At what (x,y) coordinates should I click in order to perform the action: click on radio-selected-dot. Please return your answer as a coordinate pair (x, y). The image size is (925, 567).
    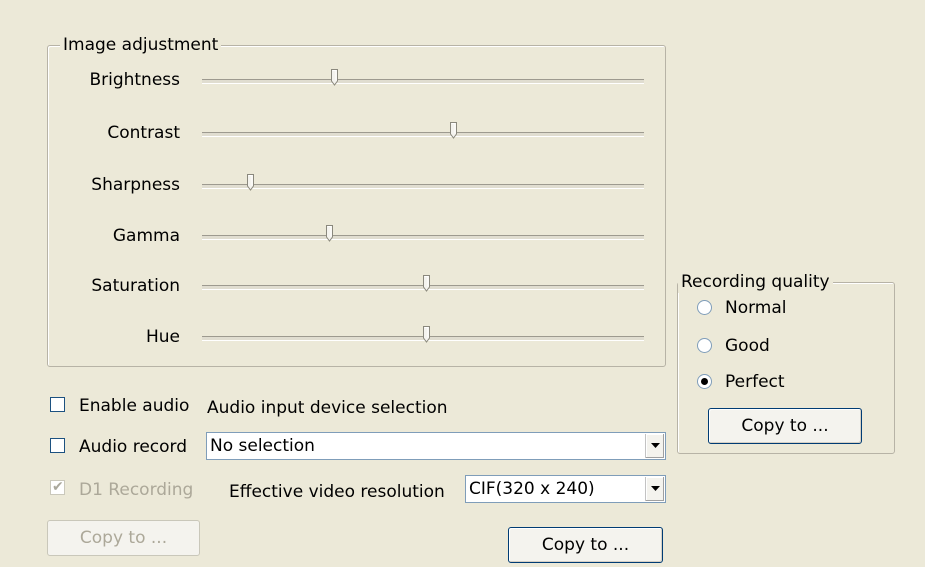
    Looking at the image, I should click on (704, 381).